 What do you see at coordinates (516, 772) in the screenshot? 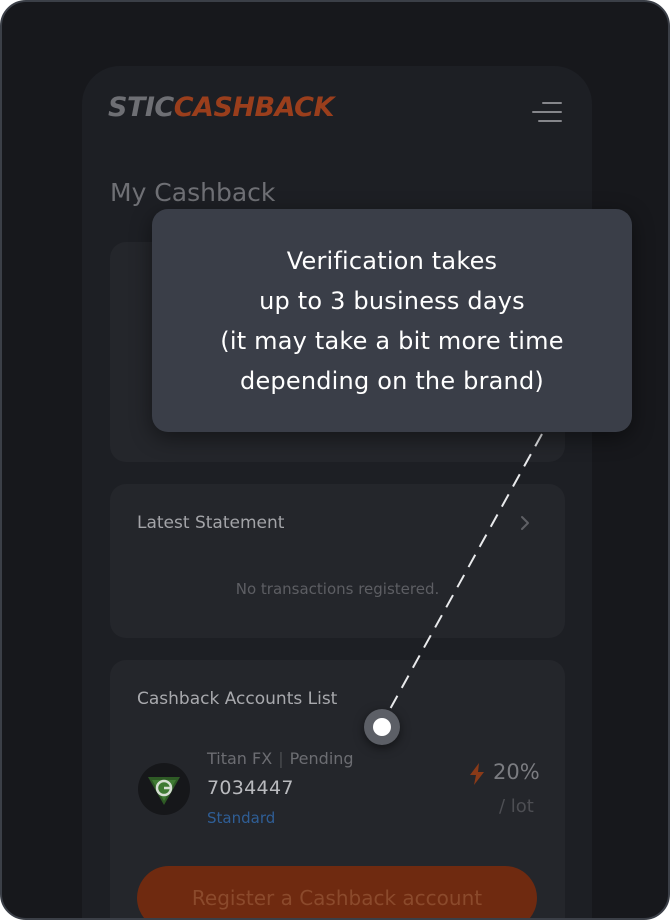
I see `cashback-rate: 20%` at bounding box center [516, 772].